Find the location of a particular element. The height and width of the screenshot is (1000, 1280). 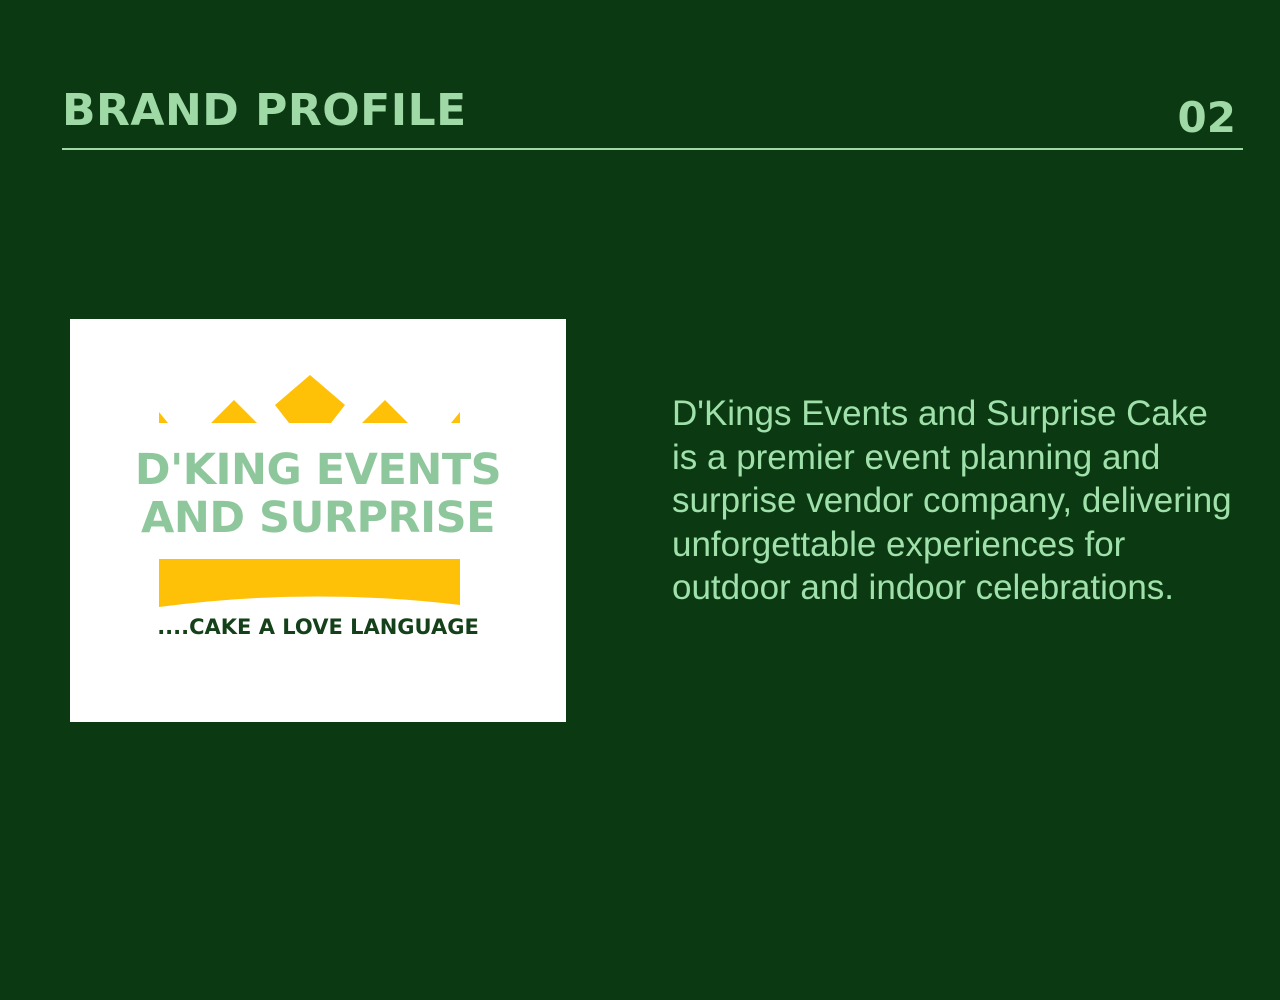

crown-left-peak is located at coordinates (234, 411).